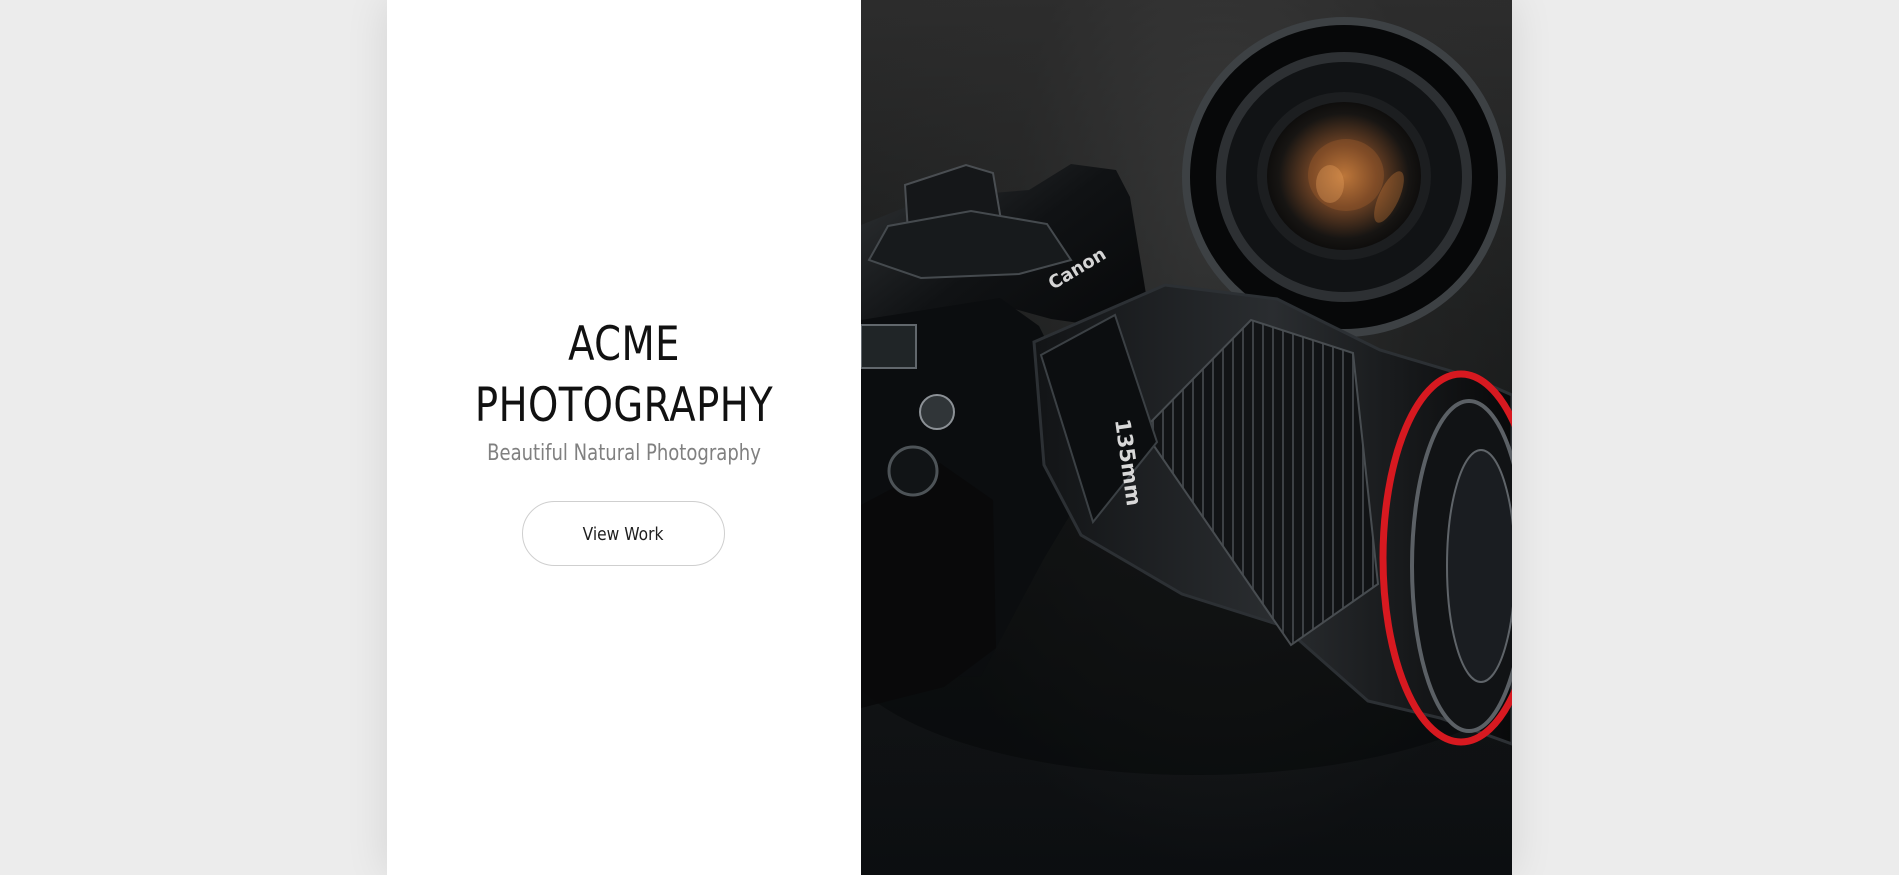 The image size is (1899, 875). Describe the element at coordinates (624, 375) in the screenshot. I see `site-title: ACME PHOTOGRAPHY` at that location.